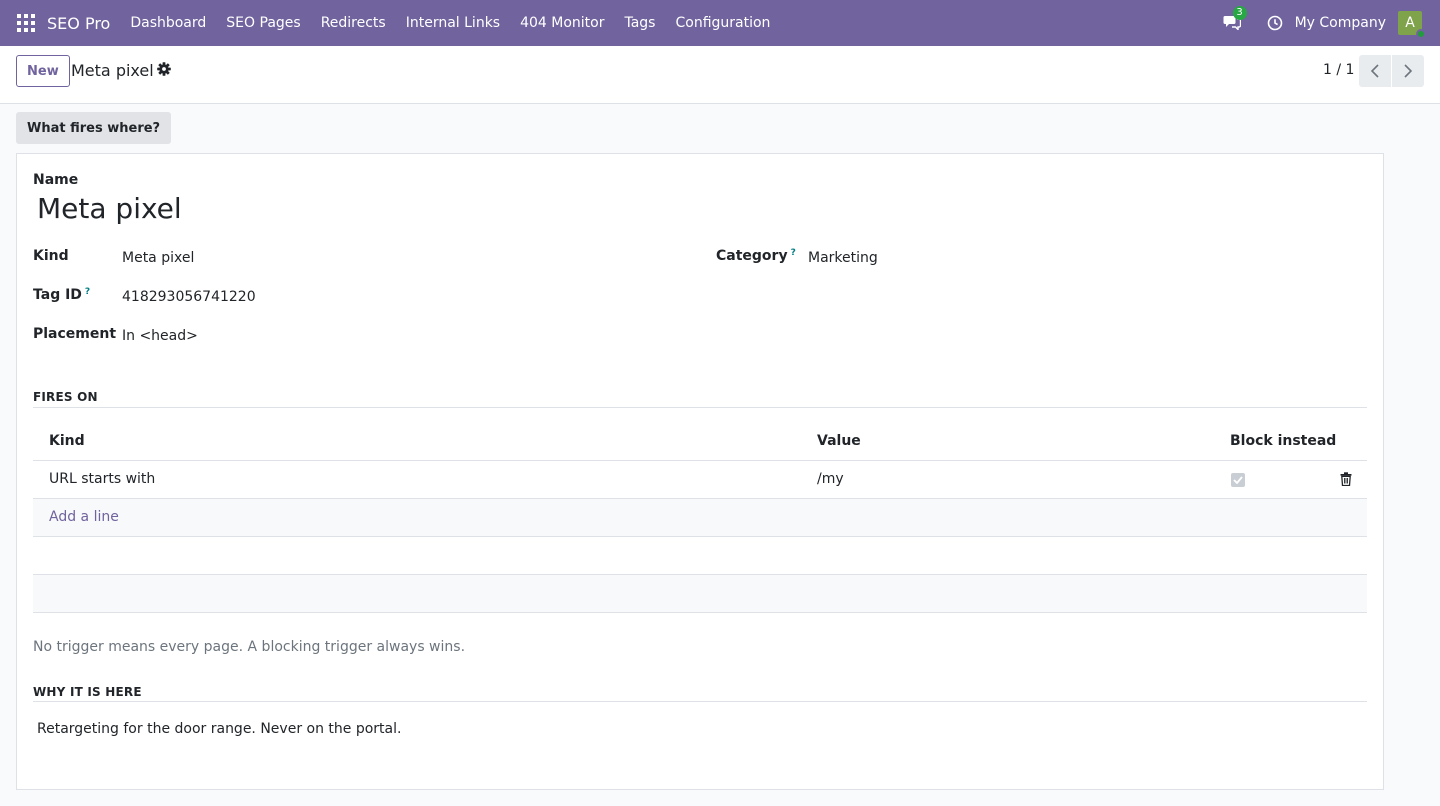 The height and width of the screenshot is (806, 1440). I want to click on apps-grid-icon, so click(26, 23).